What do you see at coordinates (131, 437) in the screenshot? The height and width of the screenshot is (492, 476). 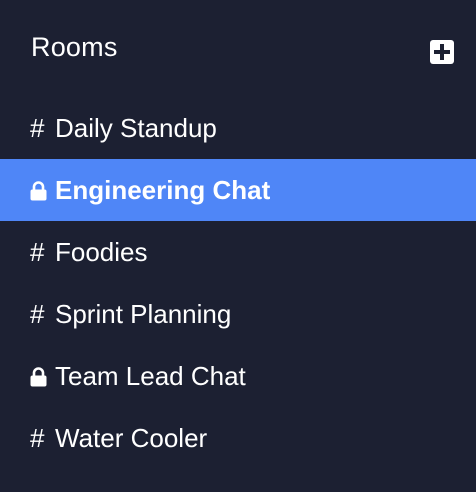 I see `room-name: Water Cooler` at bounding box center [131, 437].